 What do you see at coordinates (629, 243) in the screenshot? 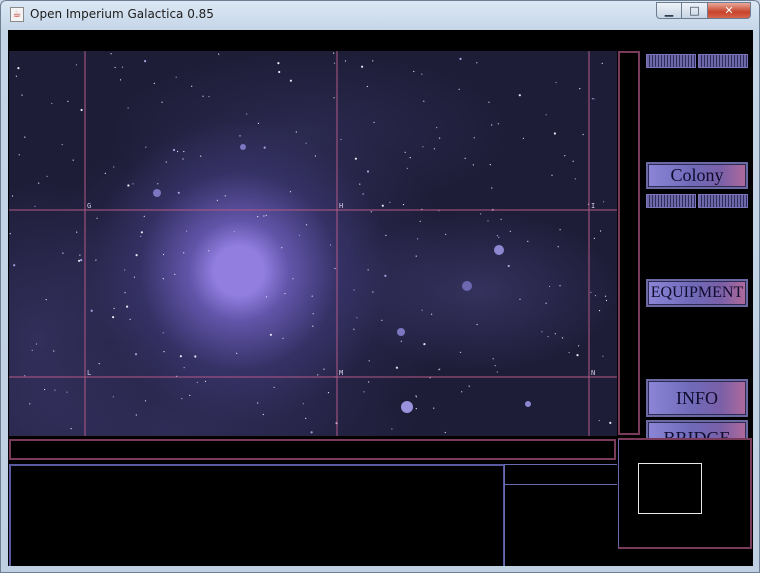
I see `vertical-scroll-strip` at bounding box center [629, 243].